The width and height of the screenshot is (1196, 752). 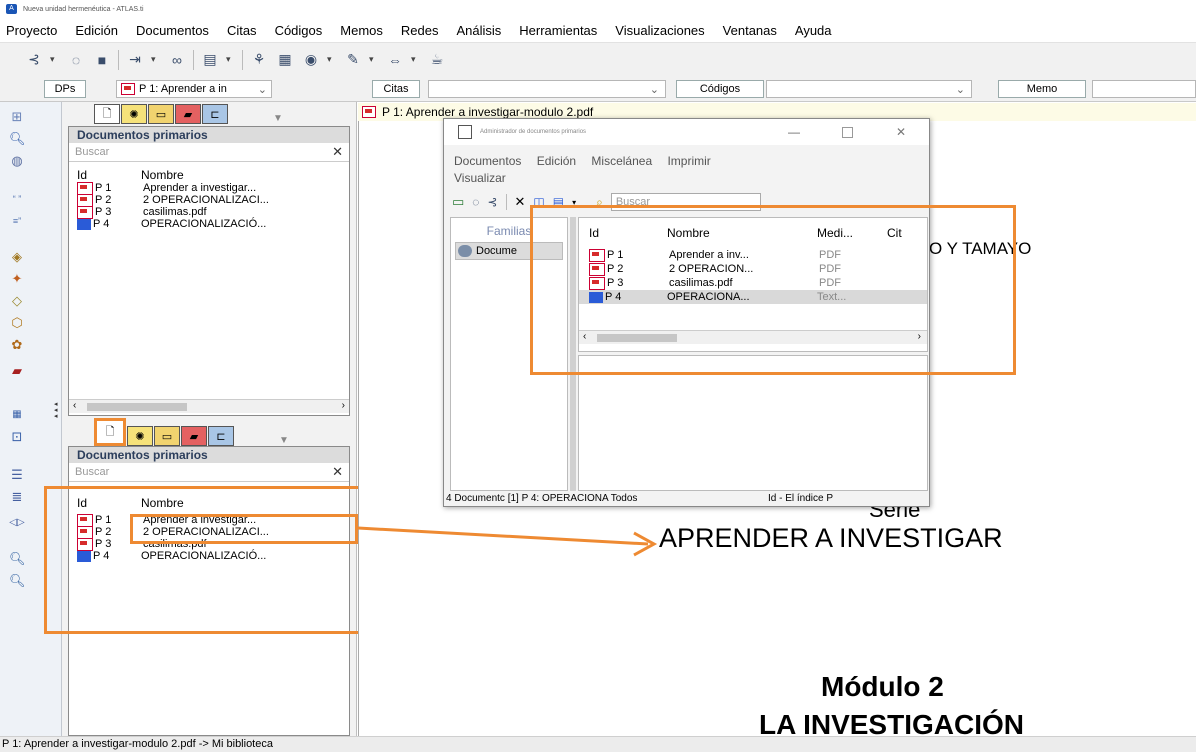 What do you see at coordinates (437, 59) in the screenshot?
I see `teapot-icon: ☕` at bounding box center [437, 59].